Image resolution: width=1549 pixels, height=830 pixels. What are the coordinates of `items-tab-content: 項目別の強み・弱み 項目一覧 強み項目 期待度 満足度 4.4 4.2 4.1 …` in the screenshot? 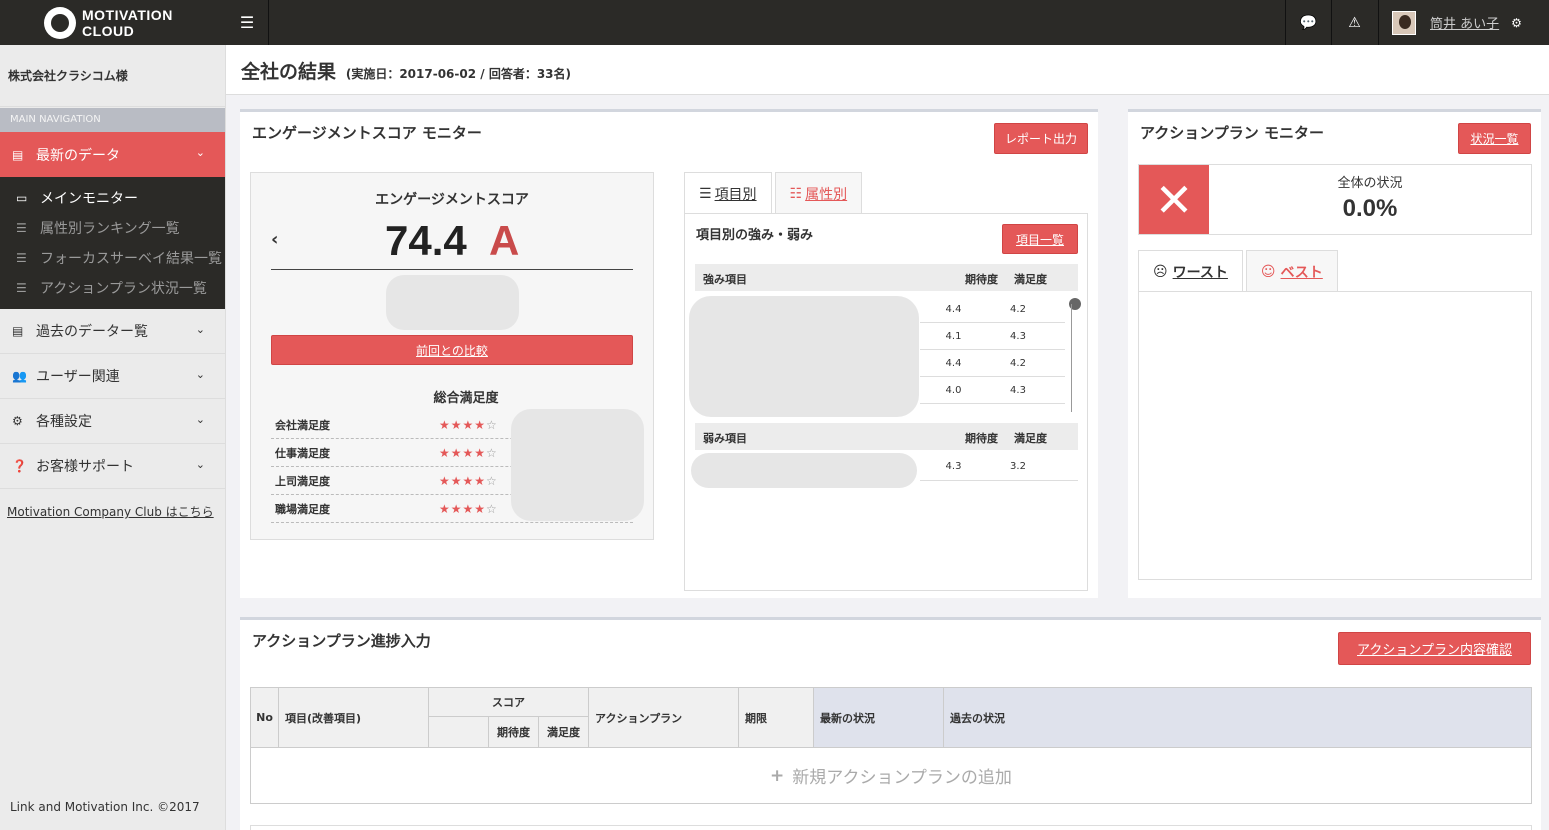 It's located at (886, 402).